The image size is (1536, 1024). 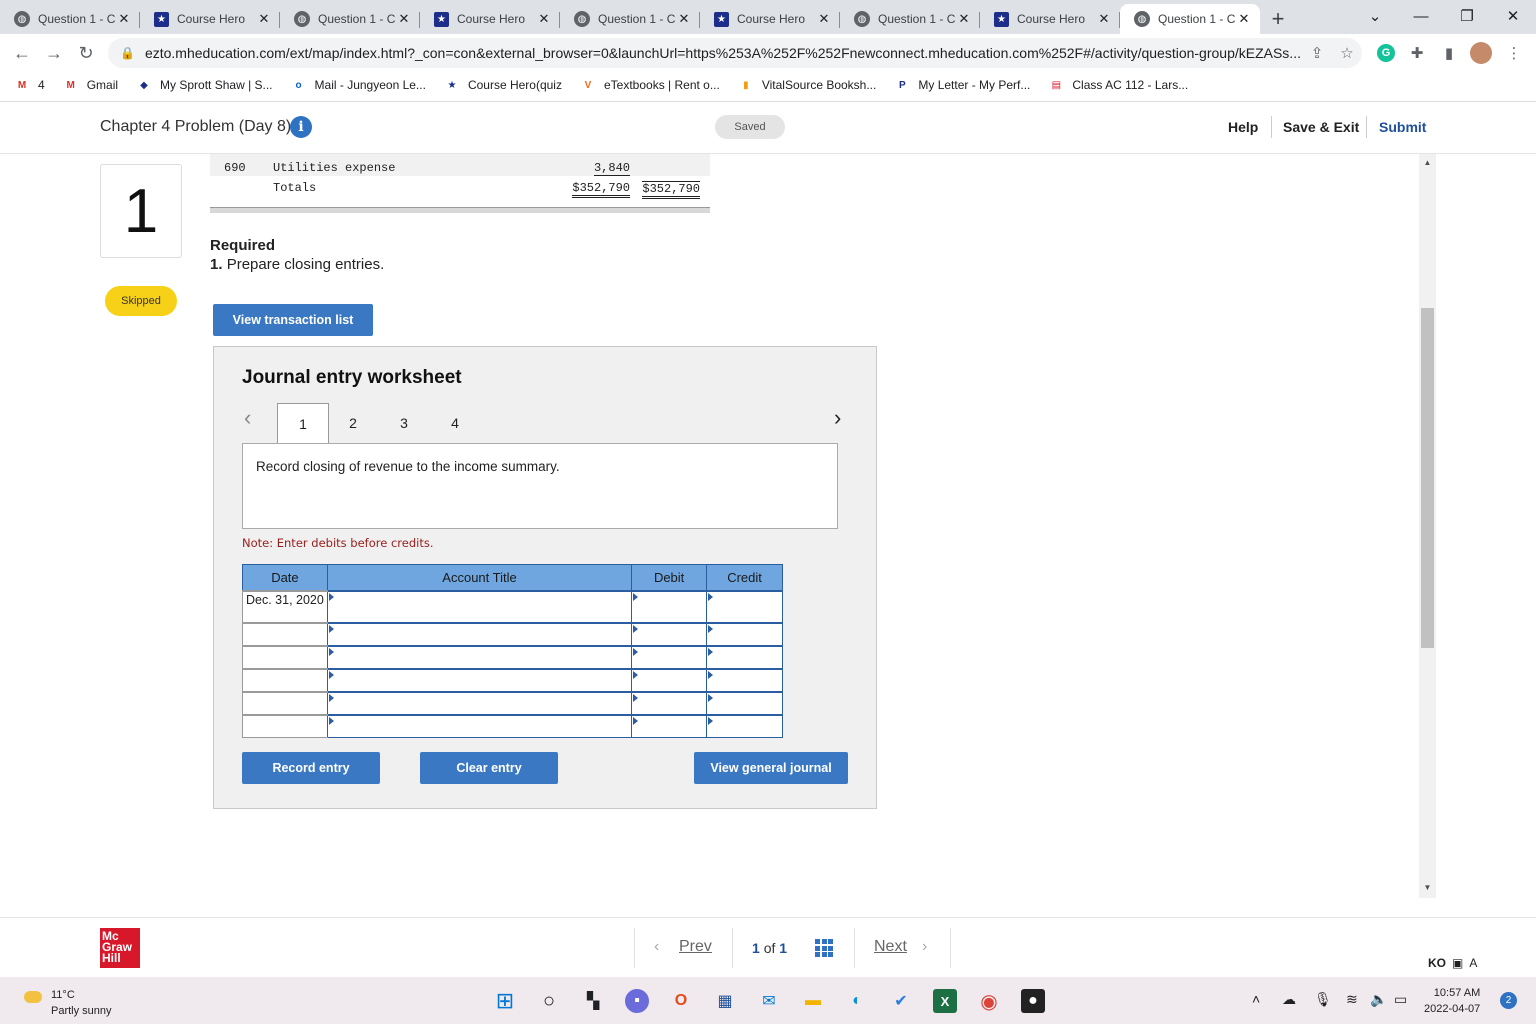 What do you see at coordinates (1378, 999) in the screenshot?
I see `volume-icon: 🔈` at bounding box center [1378, 999].